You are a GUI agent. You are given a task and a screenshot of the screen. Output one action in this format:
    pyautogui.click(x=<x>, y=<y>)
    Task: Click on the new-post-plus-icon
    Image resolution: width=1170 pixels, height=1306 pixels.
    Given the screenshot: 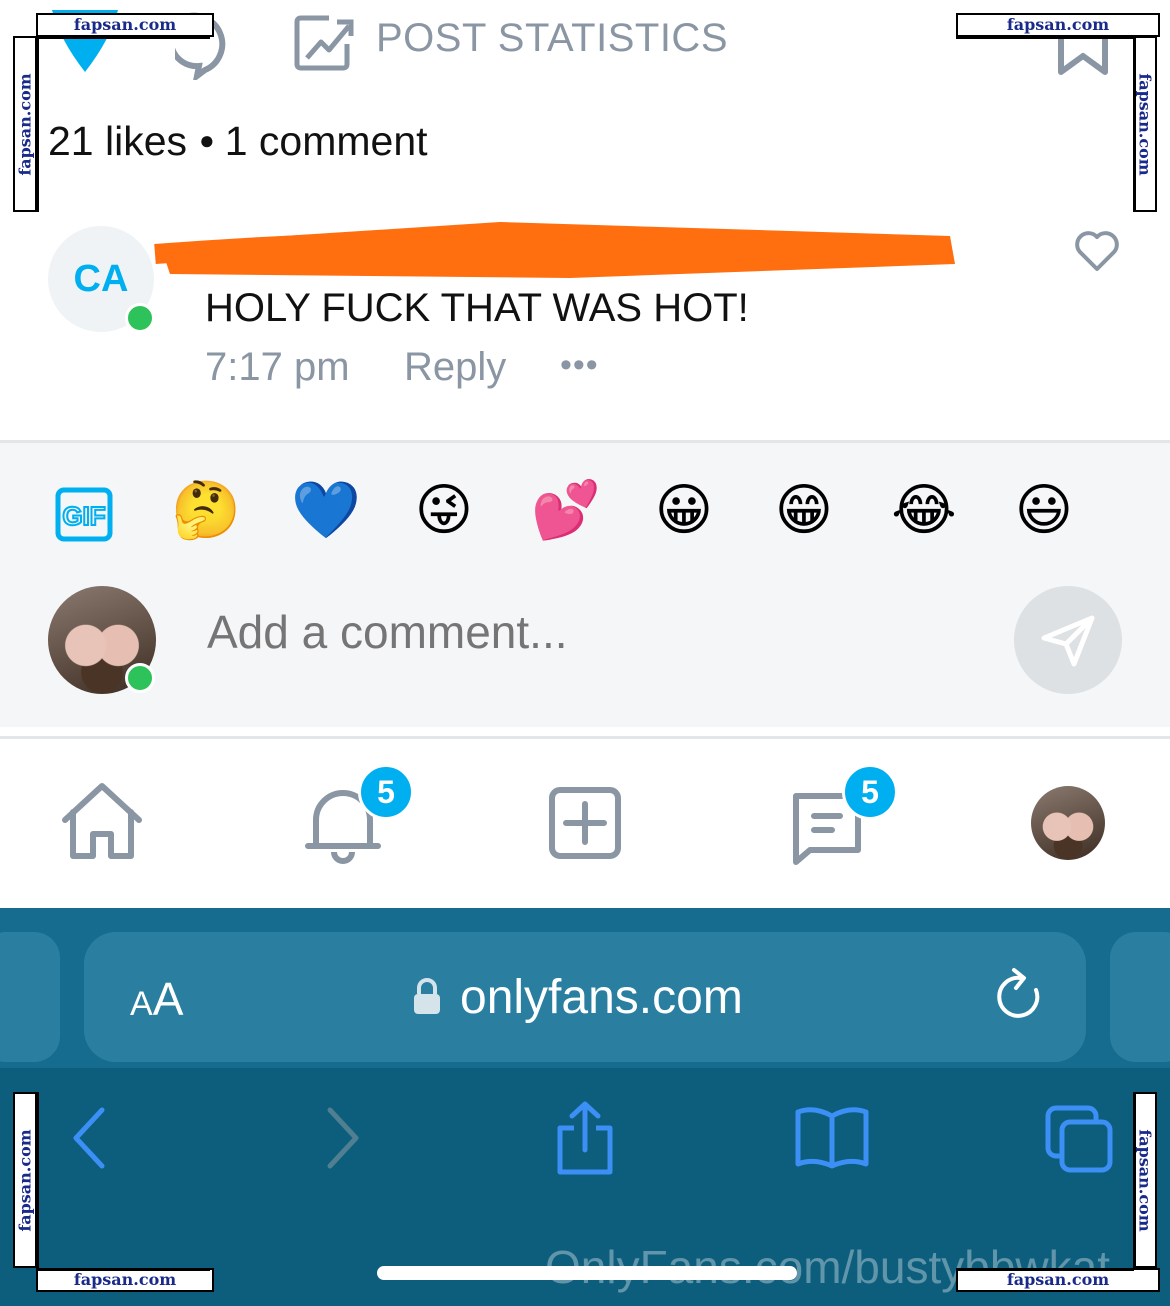 What is the action you would take?
    pyautogui.click(x=585, y=823)
    